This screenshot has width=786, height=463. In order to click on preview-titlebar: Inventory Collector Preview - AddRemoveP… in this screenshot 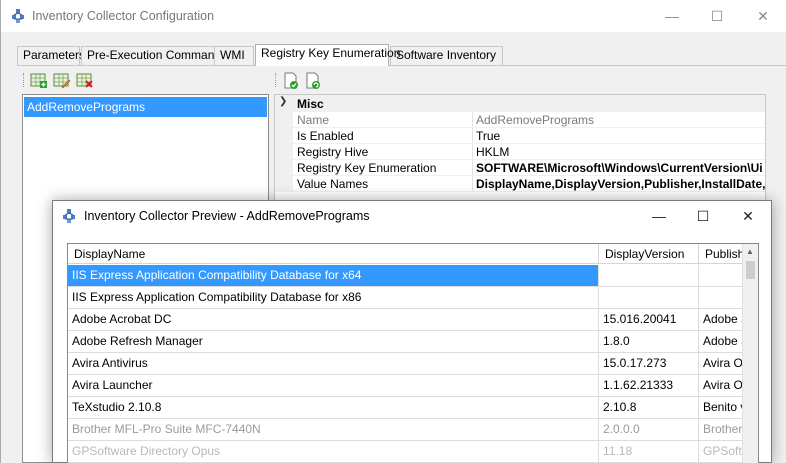, I will do `click(412, 216)`.